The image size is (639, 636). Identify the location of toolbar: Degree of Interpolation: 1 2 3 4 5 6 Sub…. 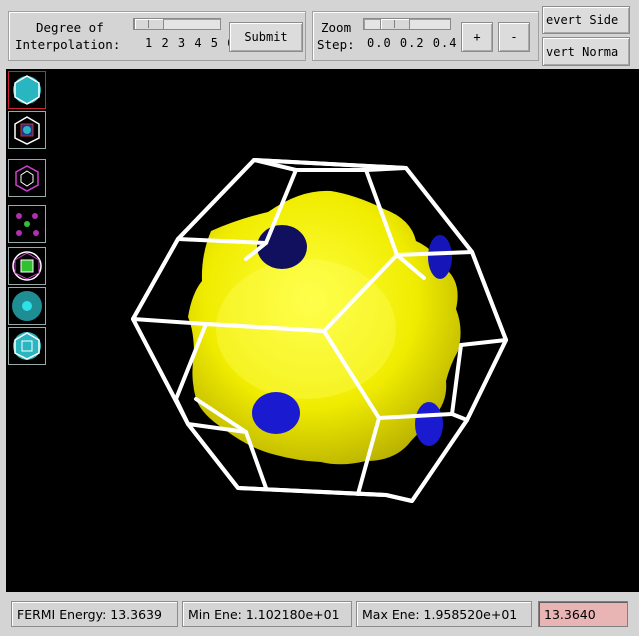
(319, 34).